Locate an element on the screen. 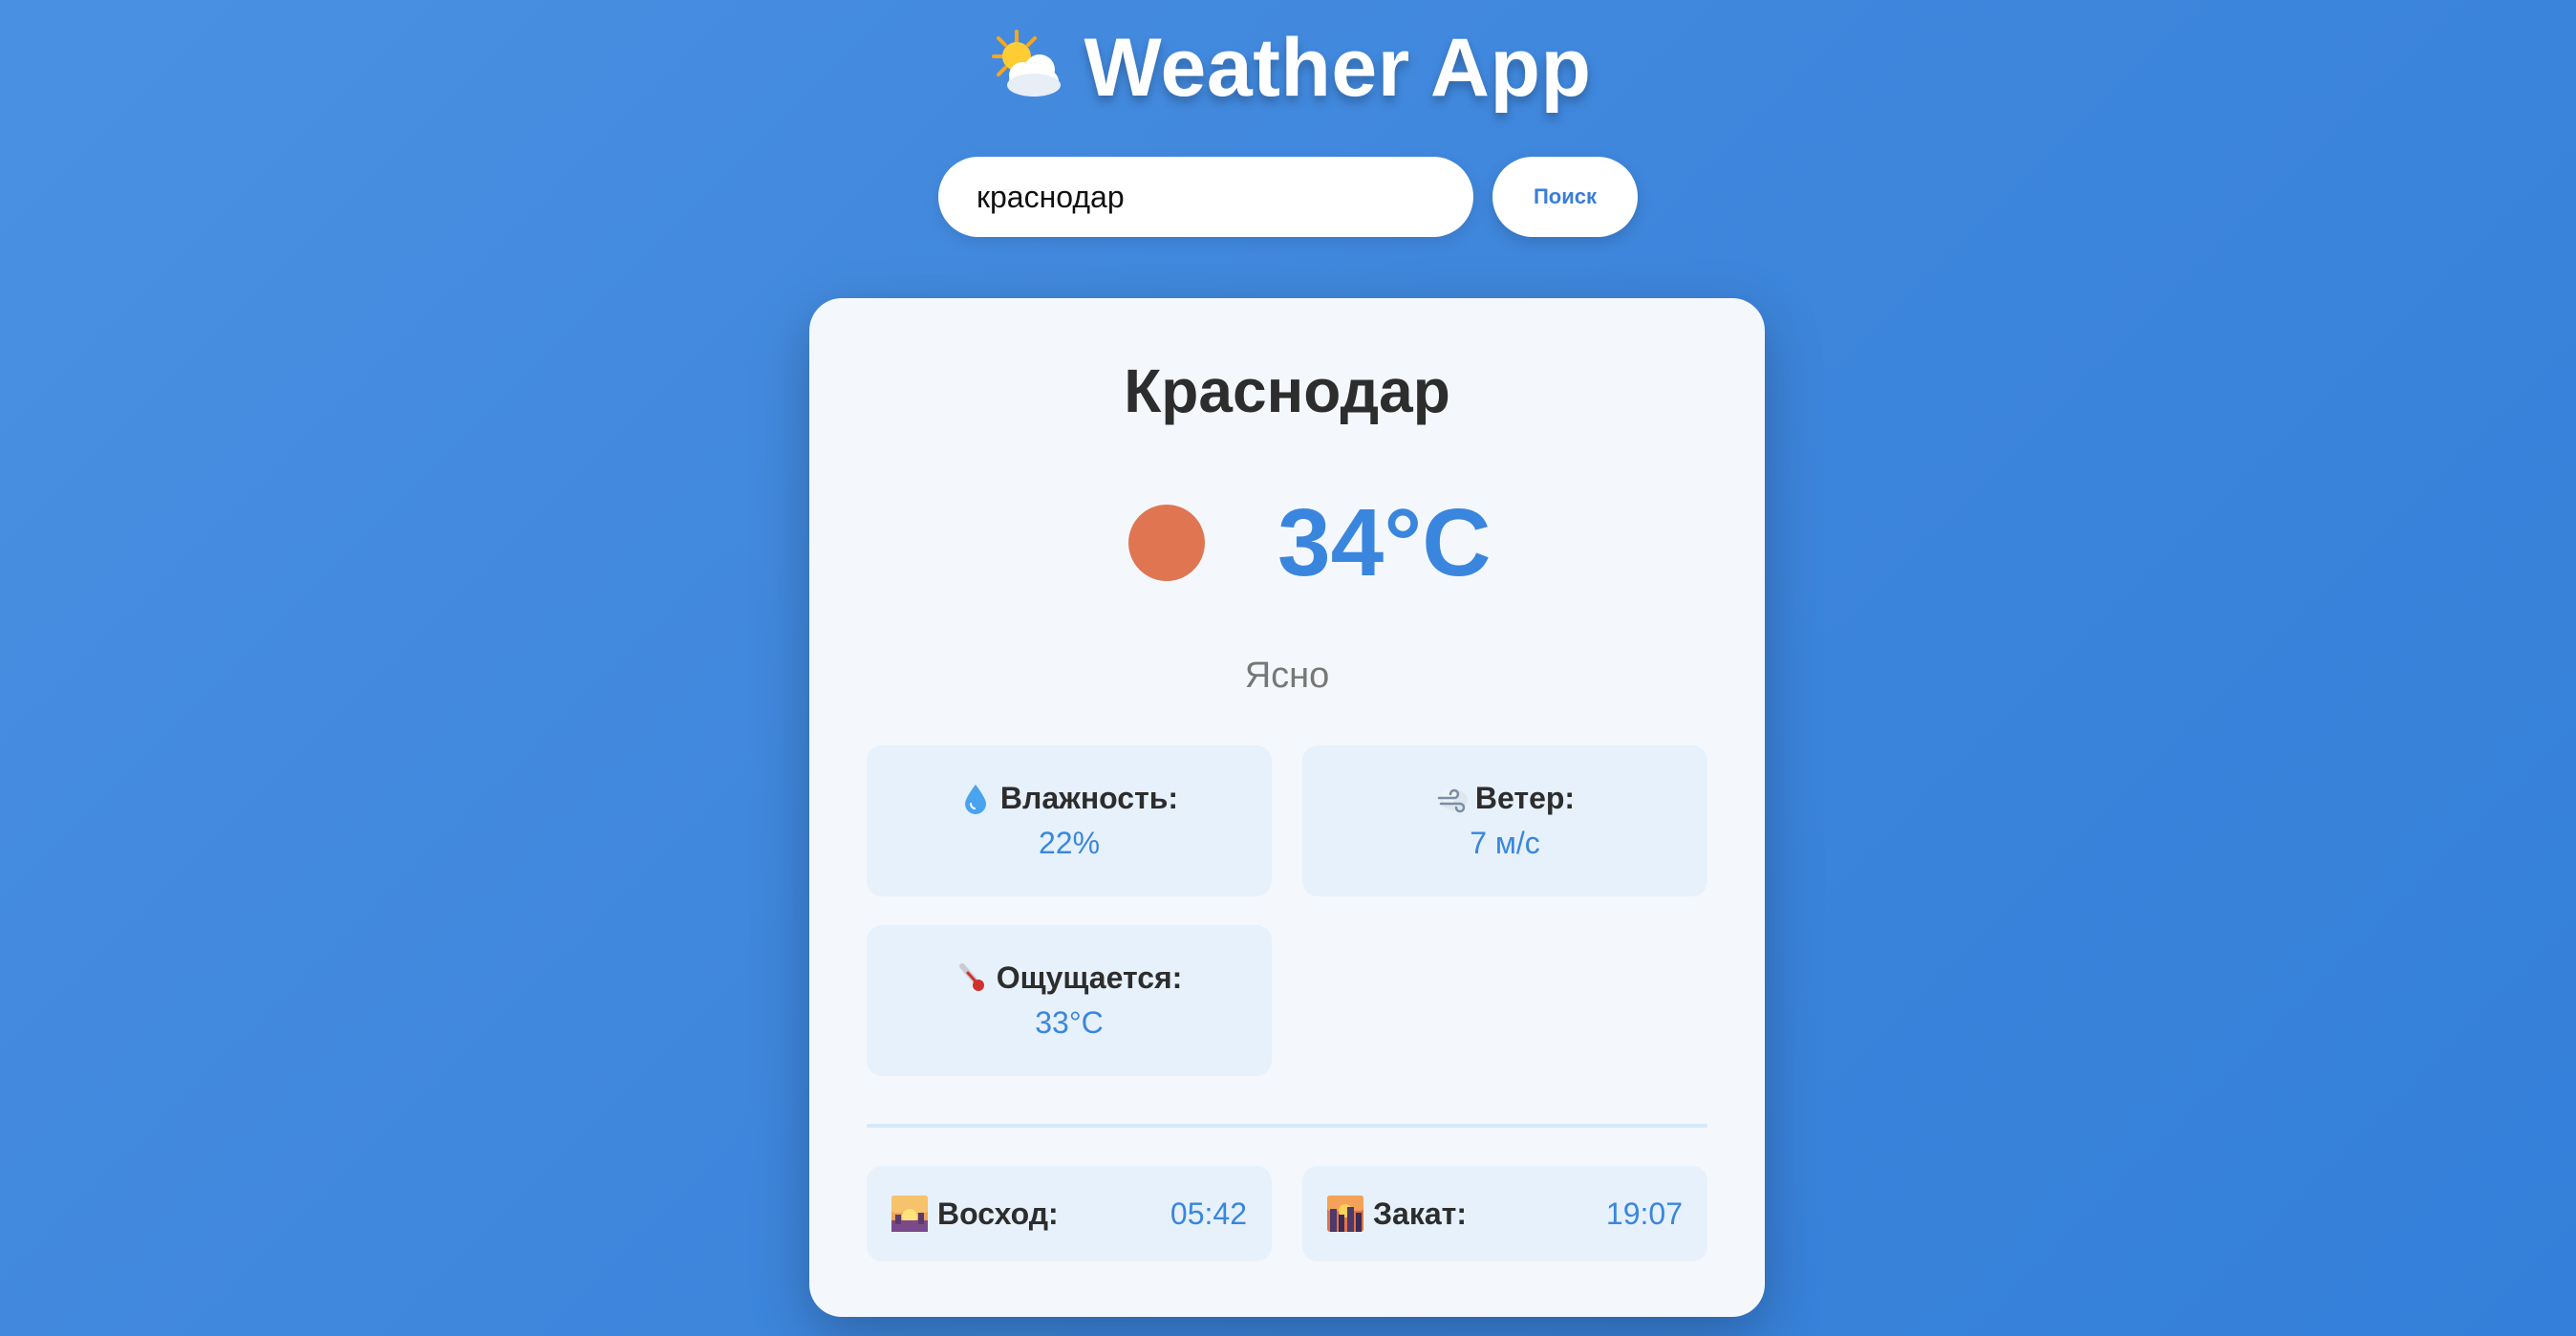 The height and width of the screenshot is (1336, 2576). feels-like-label: Ощущается: is located at coordinates (1089, 977).